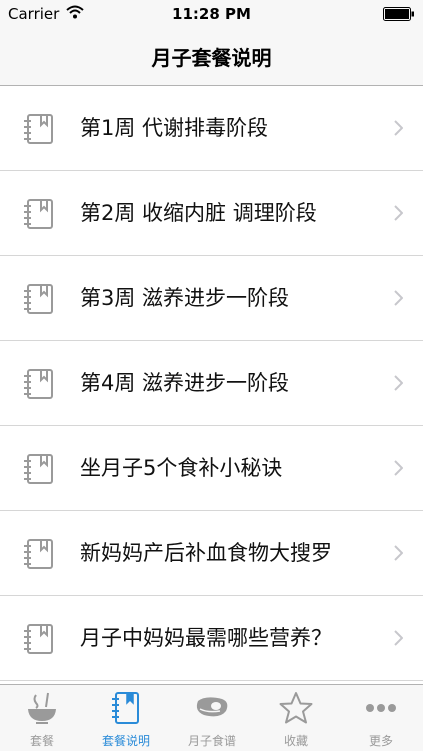  I want to click on list-item: 第1周 代谢排毒阶段, so click(211, 128).